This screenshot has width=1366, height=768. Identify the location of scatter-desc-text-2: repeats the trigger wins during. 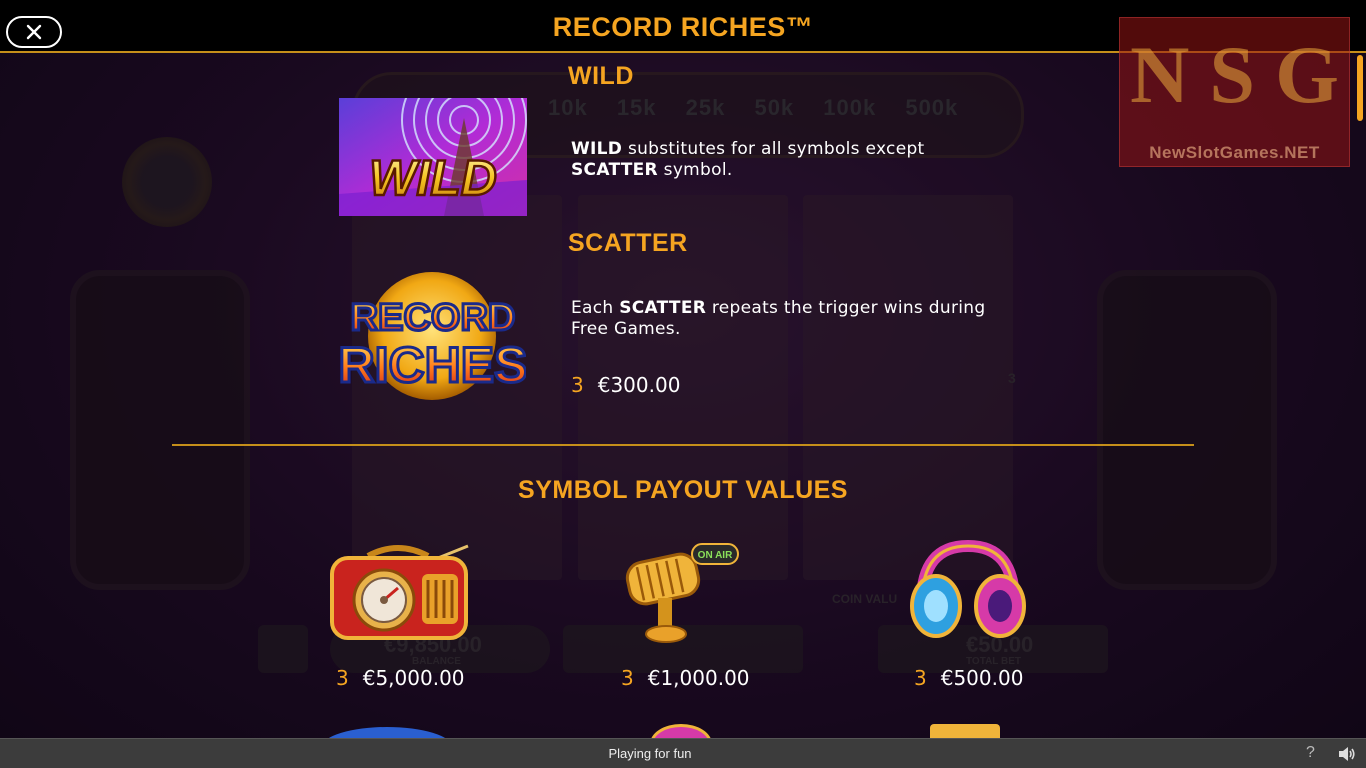
(846, 308).